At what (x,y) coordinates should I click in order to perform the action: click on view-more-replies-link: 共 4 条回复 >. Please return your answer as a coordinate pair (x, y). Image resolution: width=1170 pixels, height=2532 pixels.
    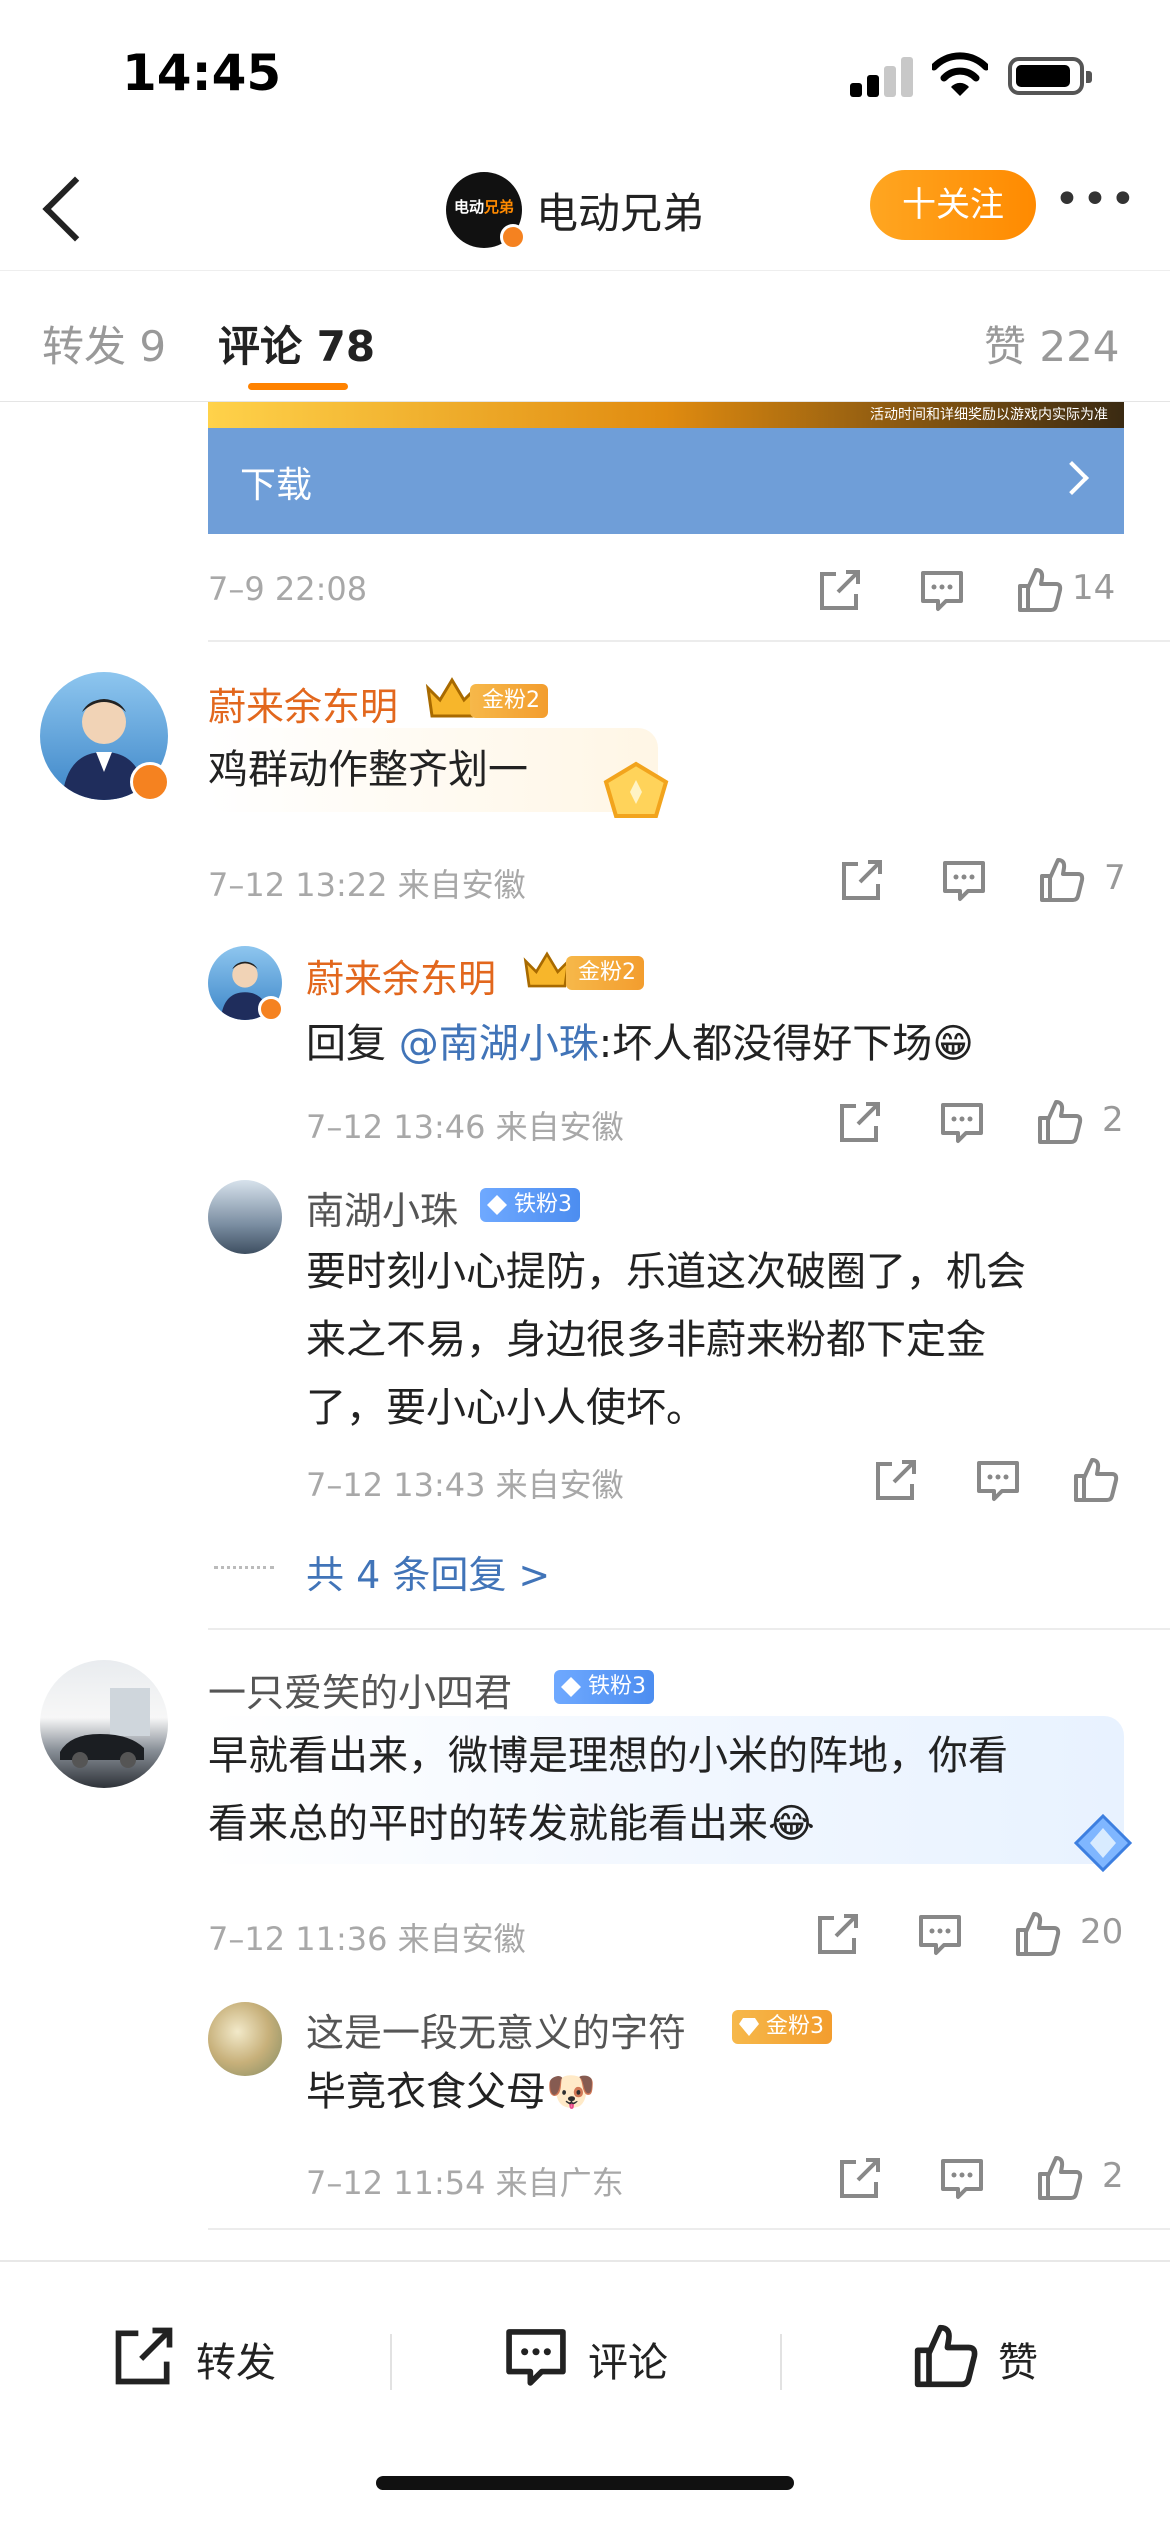
    Looking at the image, I should click on (428, 1571).